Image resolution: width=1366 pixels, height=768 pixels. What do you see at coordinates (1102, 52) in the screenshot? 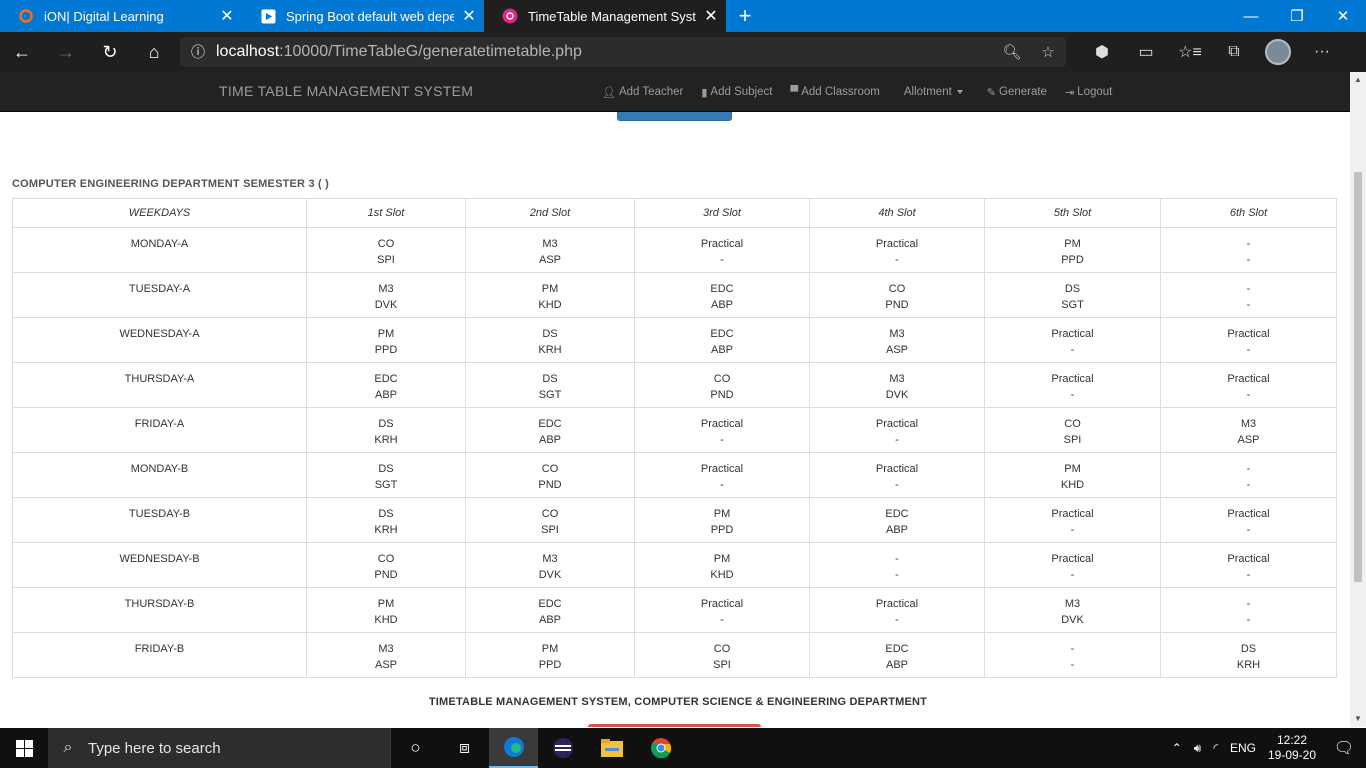
I see `extension-cube-icon: ⬢` at bounding box center [1102, 52].